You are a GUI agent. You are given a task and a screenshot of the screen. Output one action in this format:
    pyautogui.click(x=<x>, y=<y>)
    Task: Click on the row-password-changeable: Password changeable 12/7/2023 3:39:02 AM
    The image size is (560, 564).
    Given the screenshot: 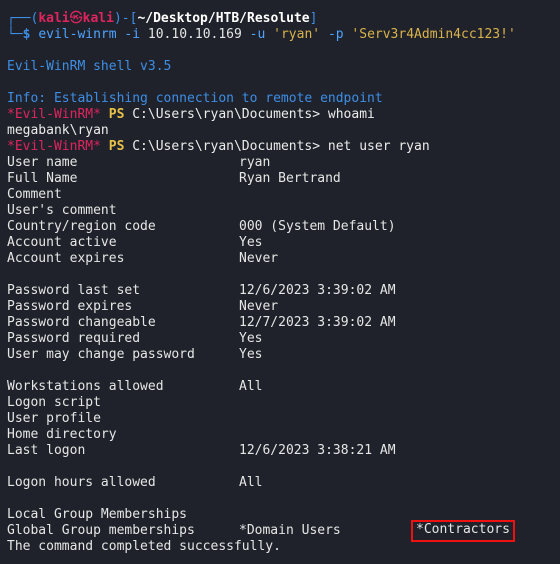 What is the action you would take?
    pyautogui.click(x=201, y=322)
    